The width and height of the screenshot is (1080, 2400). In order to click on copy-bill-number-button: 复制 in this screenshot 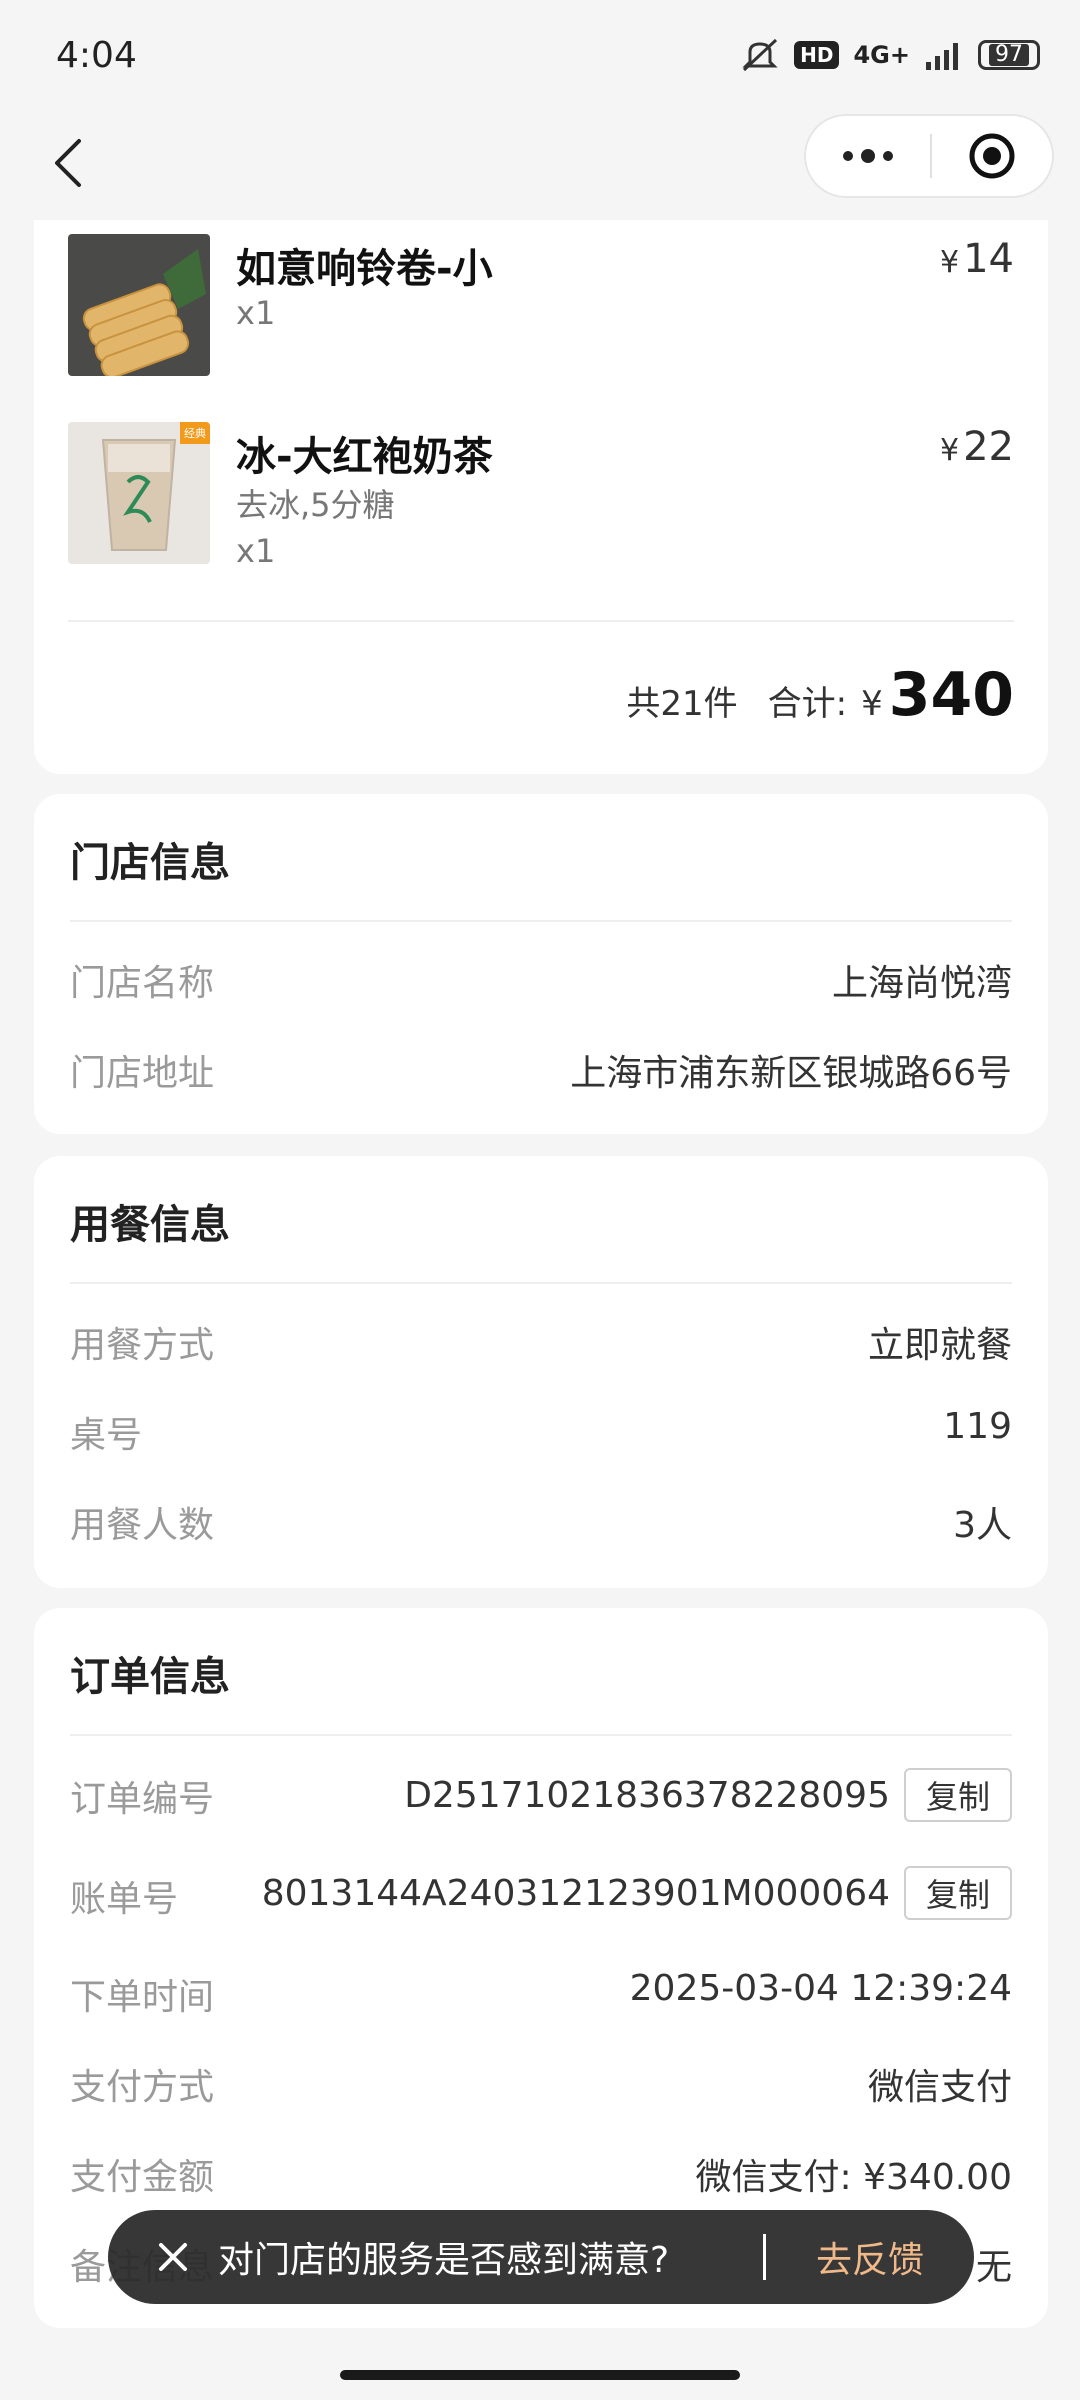, I will do `click(958, 1893)`.